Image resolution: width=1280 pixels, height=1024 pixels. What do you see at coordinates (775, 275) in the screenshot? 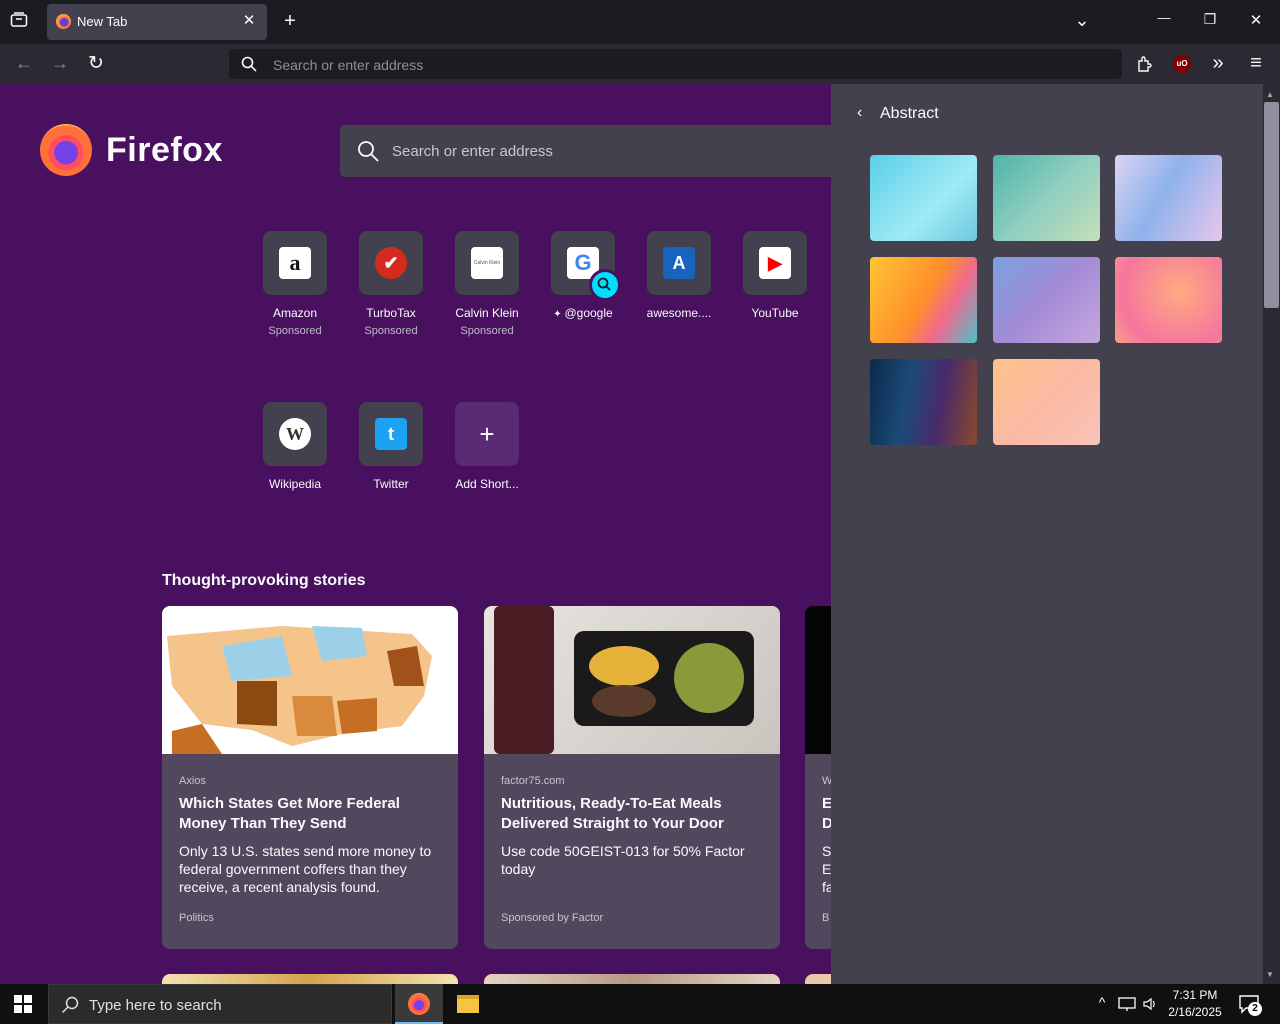
I see `shortcut-youtube: ▶ YouTube` at bounding box center [775, 275].